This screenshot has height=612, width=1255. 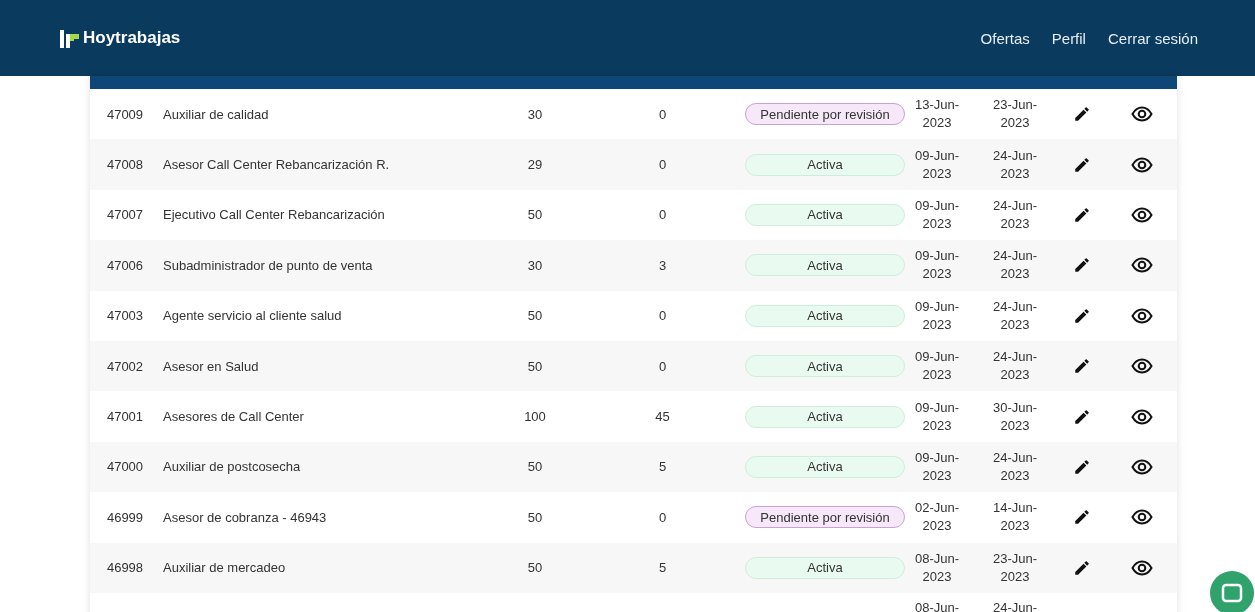 I want to click on applicants-cell-text: 45, so click(x=662, y=417).